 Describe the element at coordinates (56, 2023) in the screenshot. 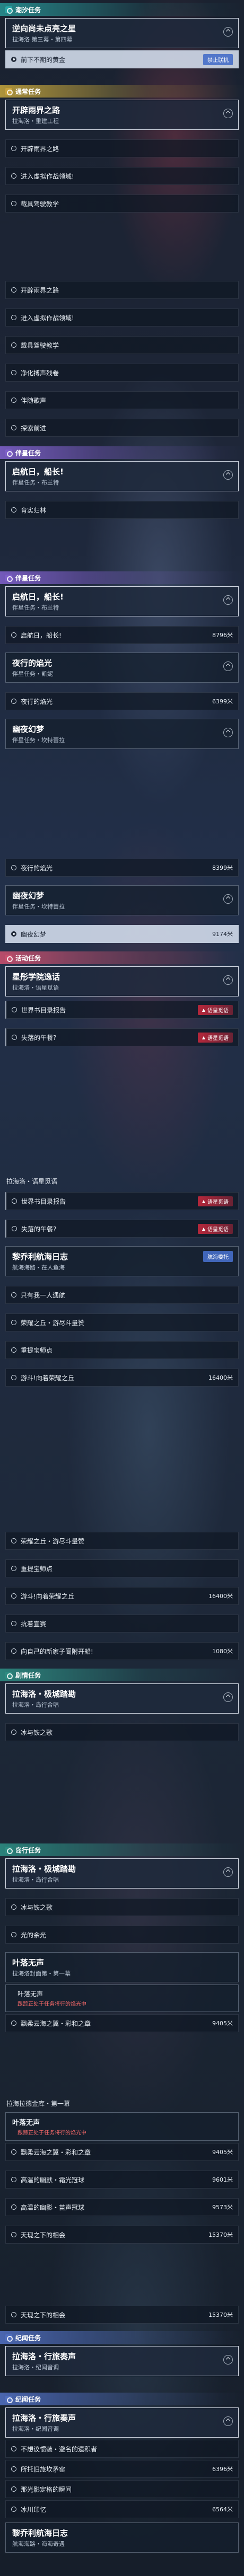

I see `quest-step-label: 飘柔云海之翼・彩和之章` at that location.